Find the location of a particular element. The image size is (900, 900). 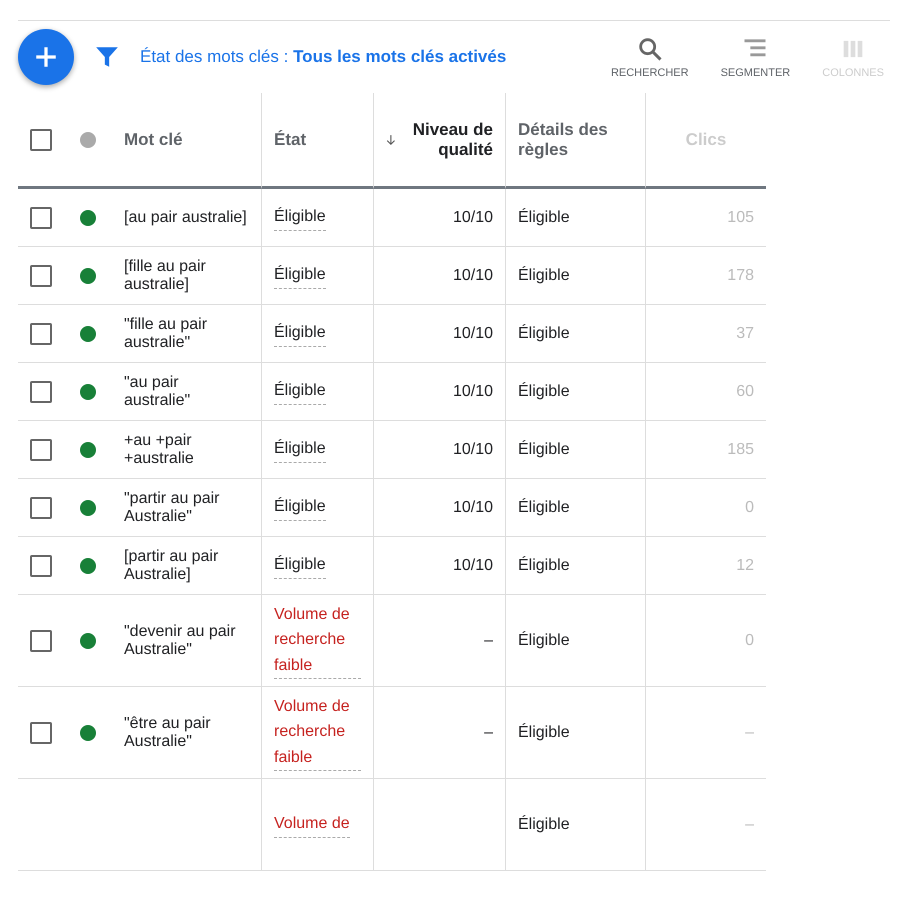

keyword-text: +au +pair +australie is located at coordinates (159, 450).